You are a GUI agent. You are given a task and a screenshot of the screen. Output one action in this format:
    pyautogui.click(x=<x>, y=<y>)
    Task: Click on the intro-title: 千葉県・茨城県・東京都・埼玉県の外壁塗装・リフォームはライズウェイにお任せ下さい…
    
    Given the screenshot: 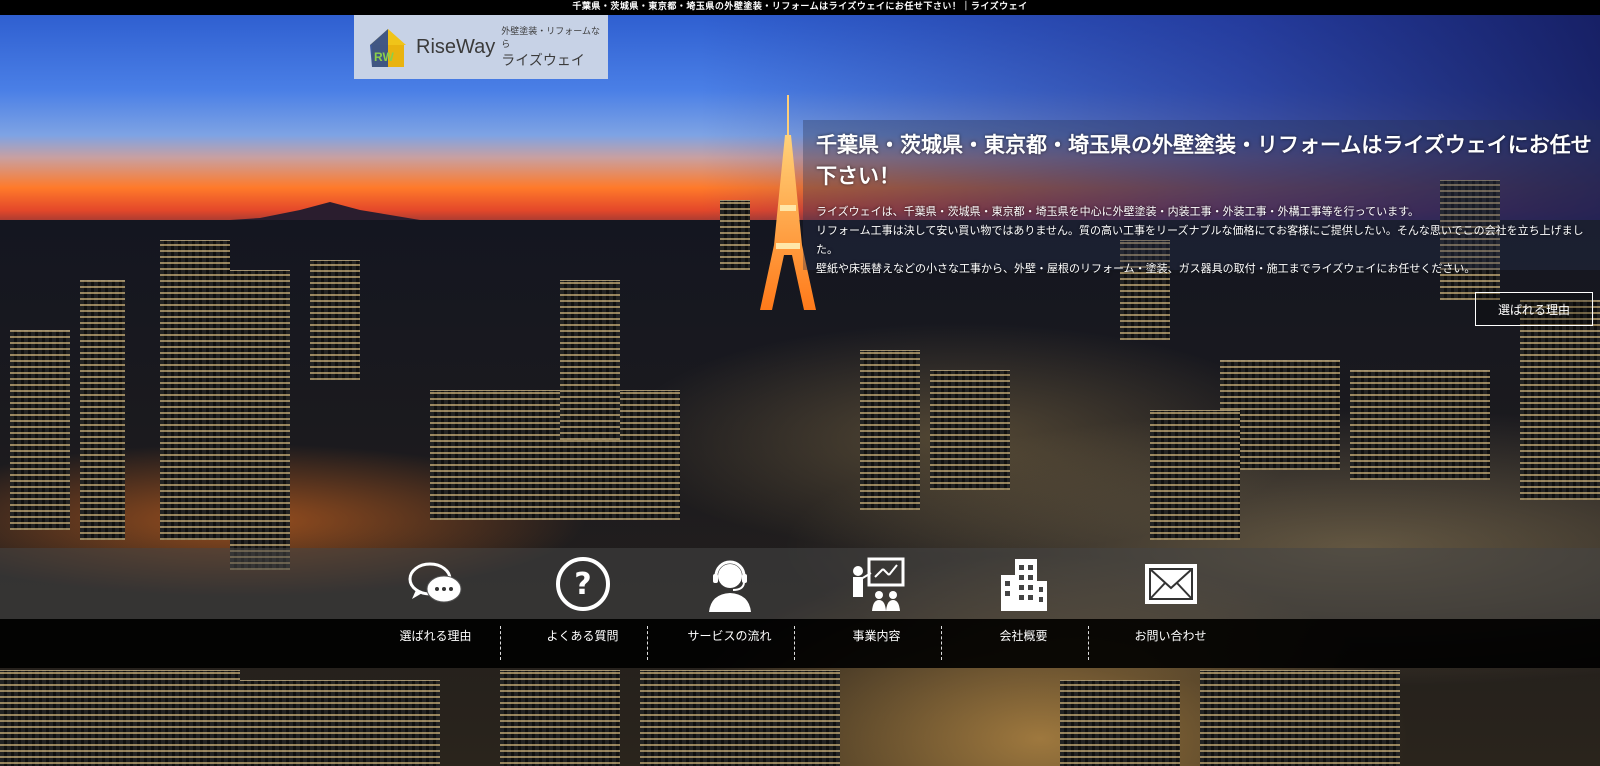 What is the action you would take?
    pyautogui.click(x=1204, y=160)
    